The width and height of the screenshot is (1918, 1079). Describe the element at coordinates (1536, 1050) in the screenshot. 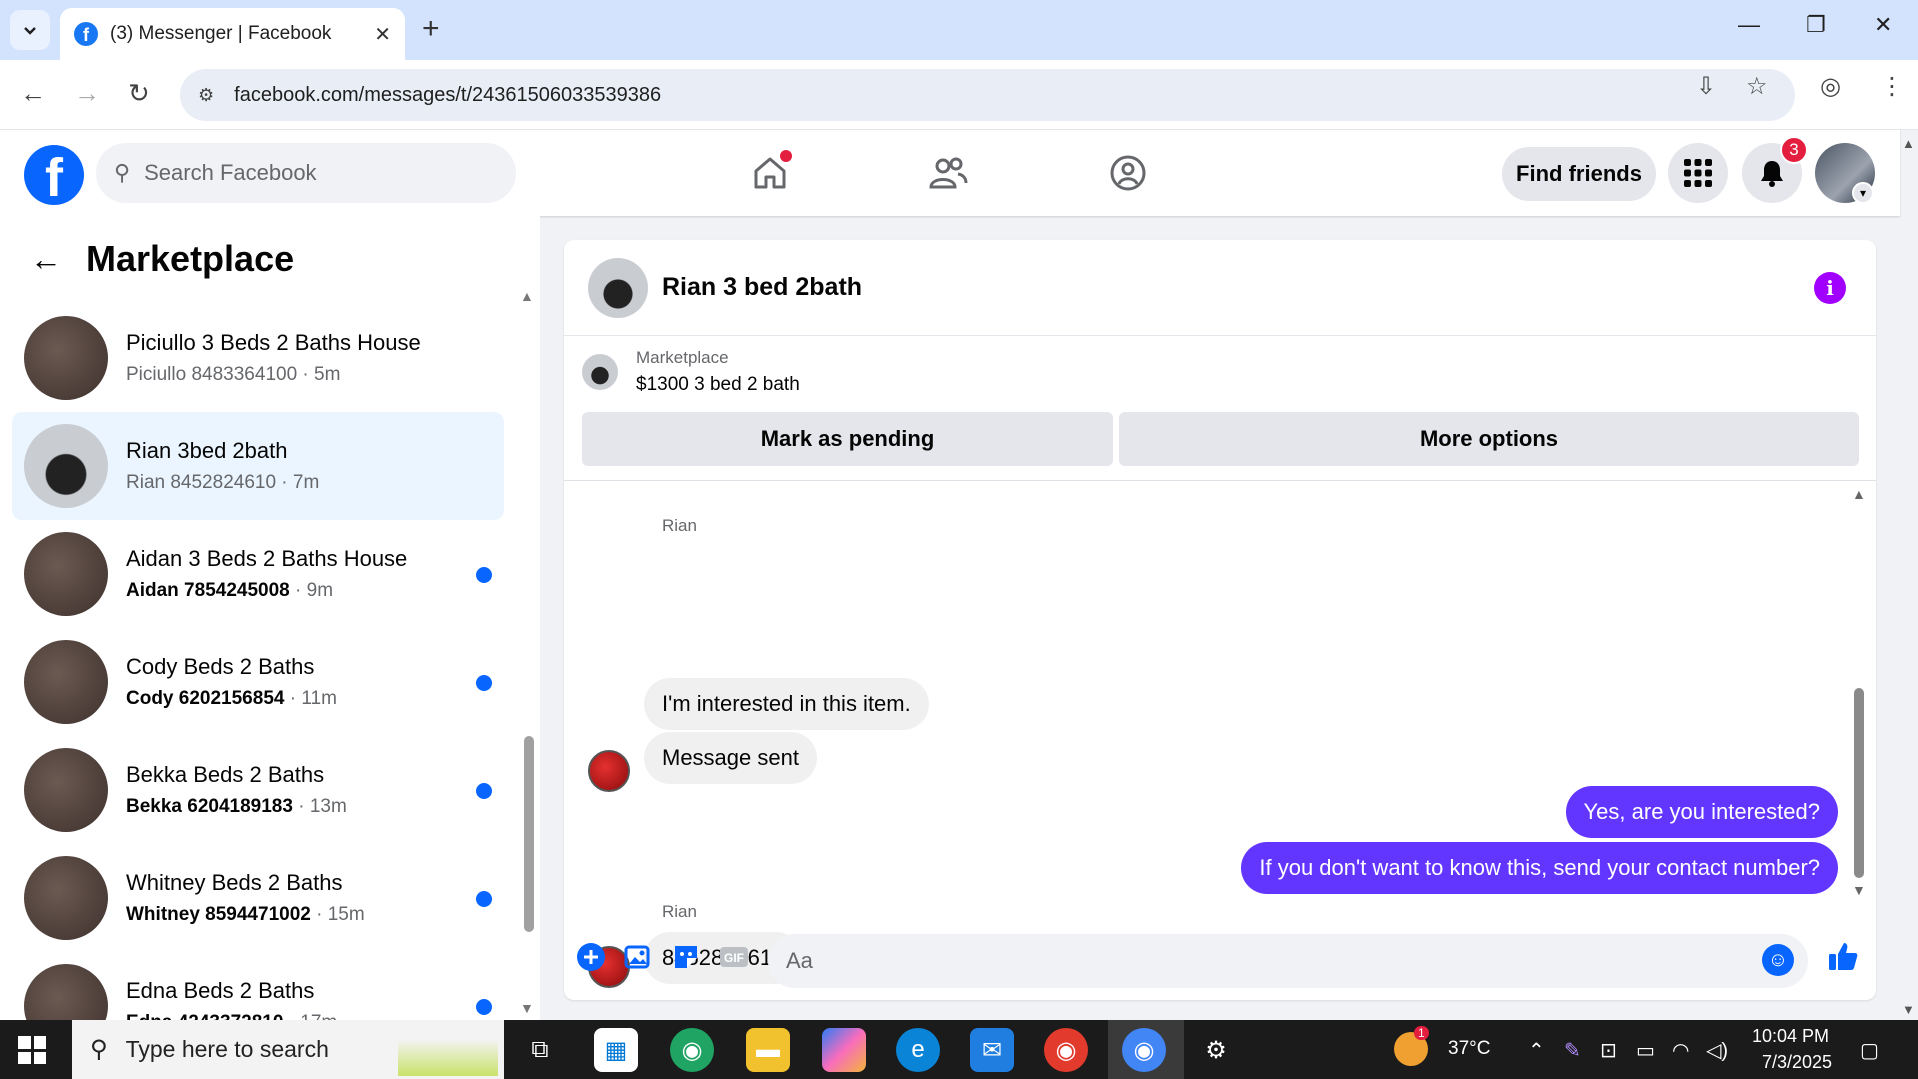

I see `show-hidden-icons: ⌃` at that location.